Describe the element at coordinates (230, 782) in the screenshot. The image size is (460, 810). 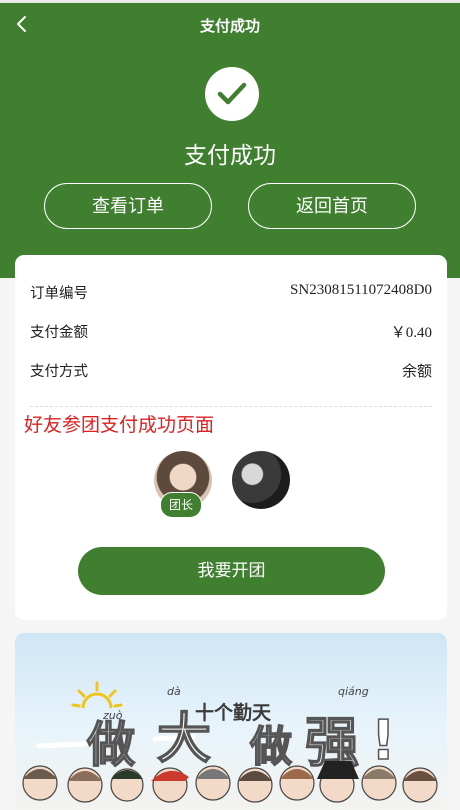
I see `cartoon-characters` at that location.